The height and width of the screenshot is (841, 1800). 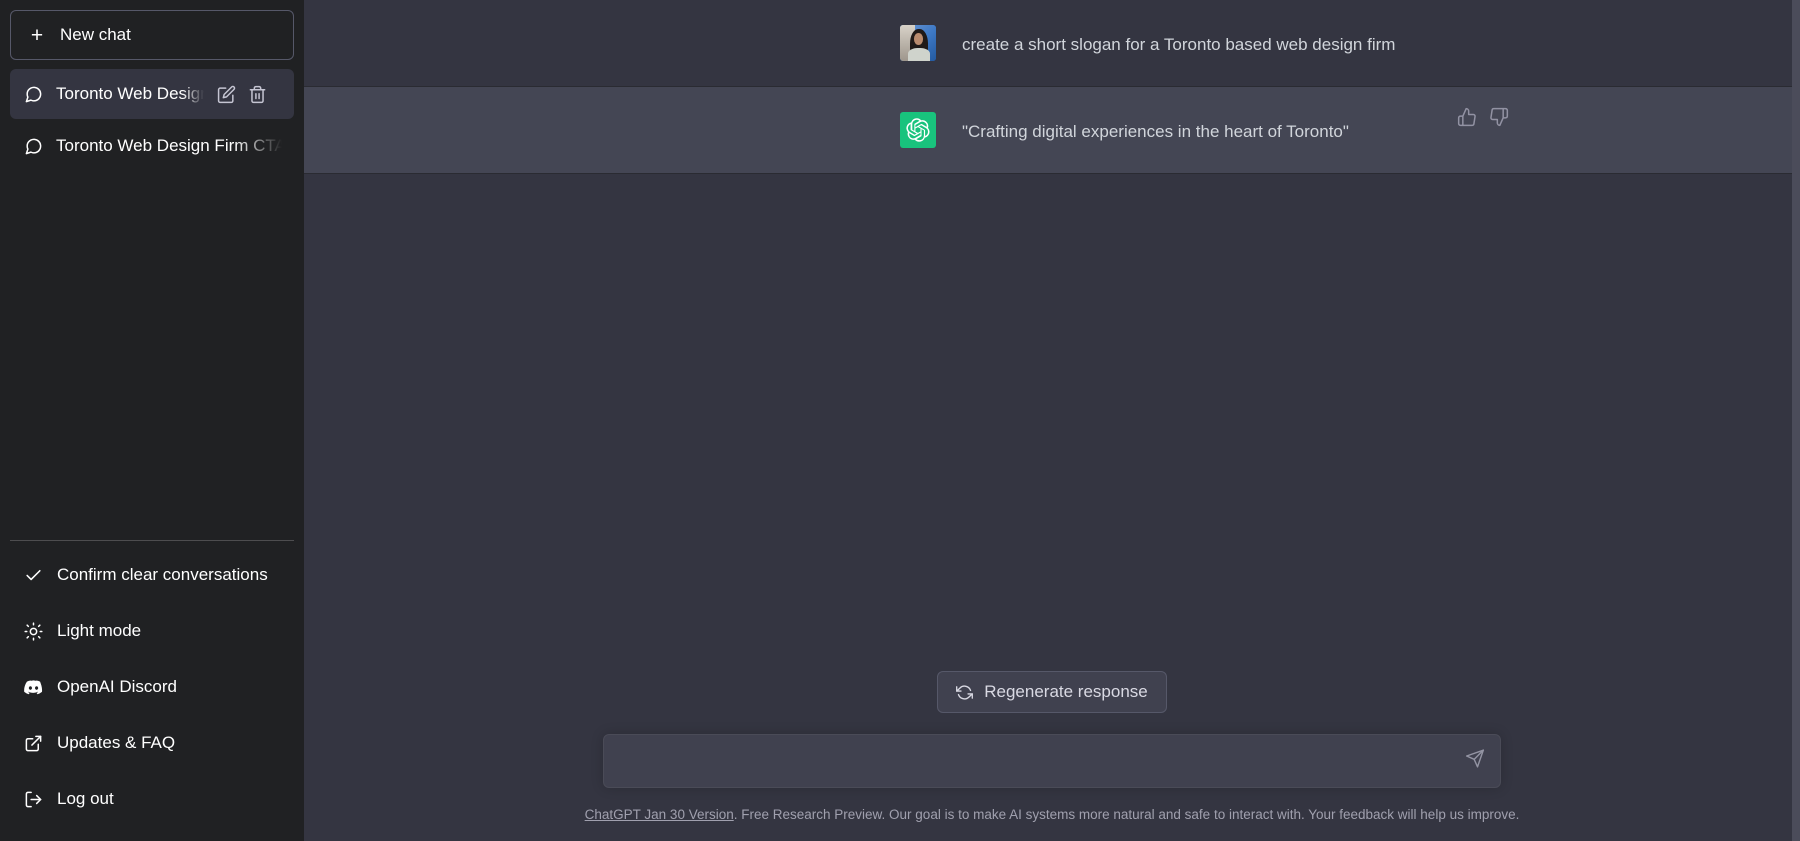 What do you see at coordinates (85, 798) in the screenshot?
I see `sidebar-item-label: Log out` at bounding box center [85, 798].